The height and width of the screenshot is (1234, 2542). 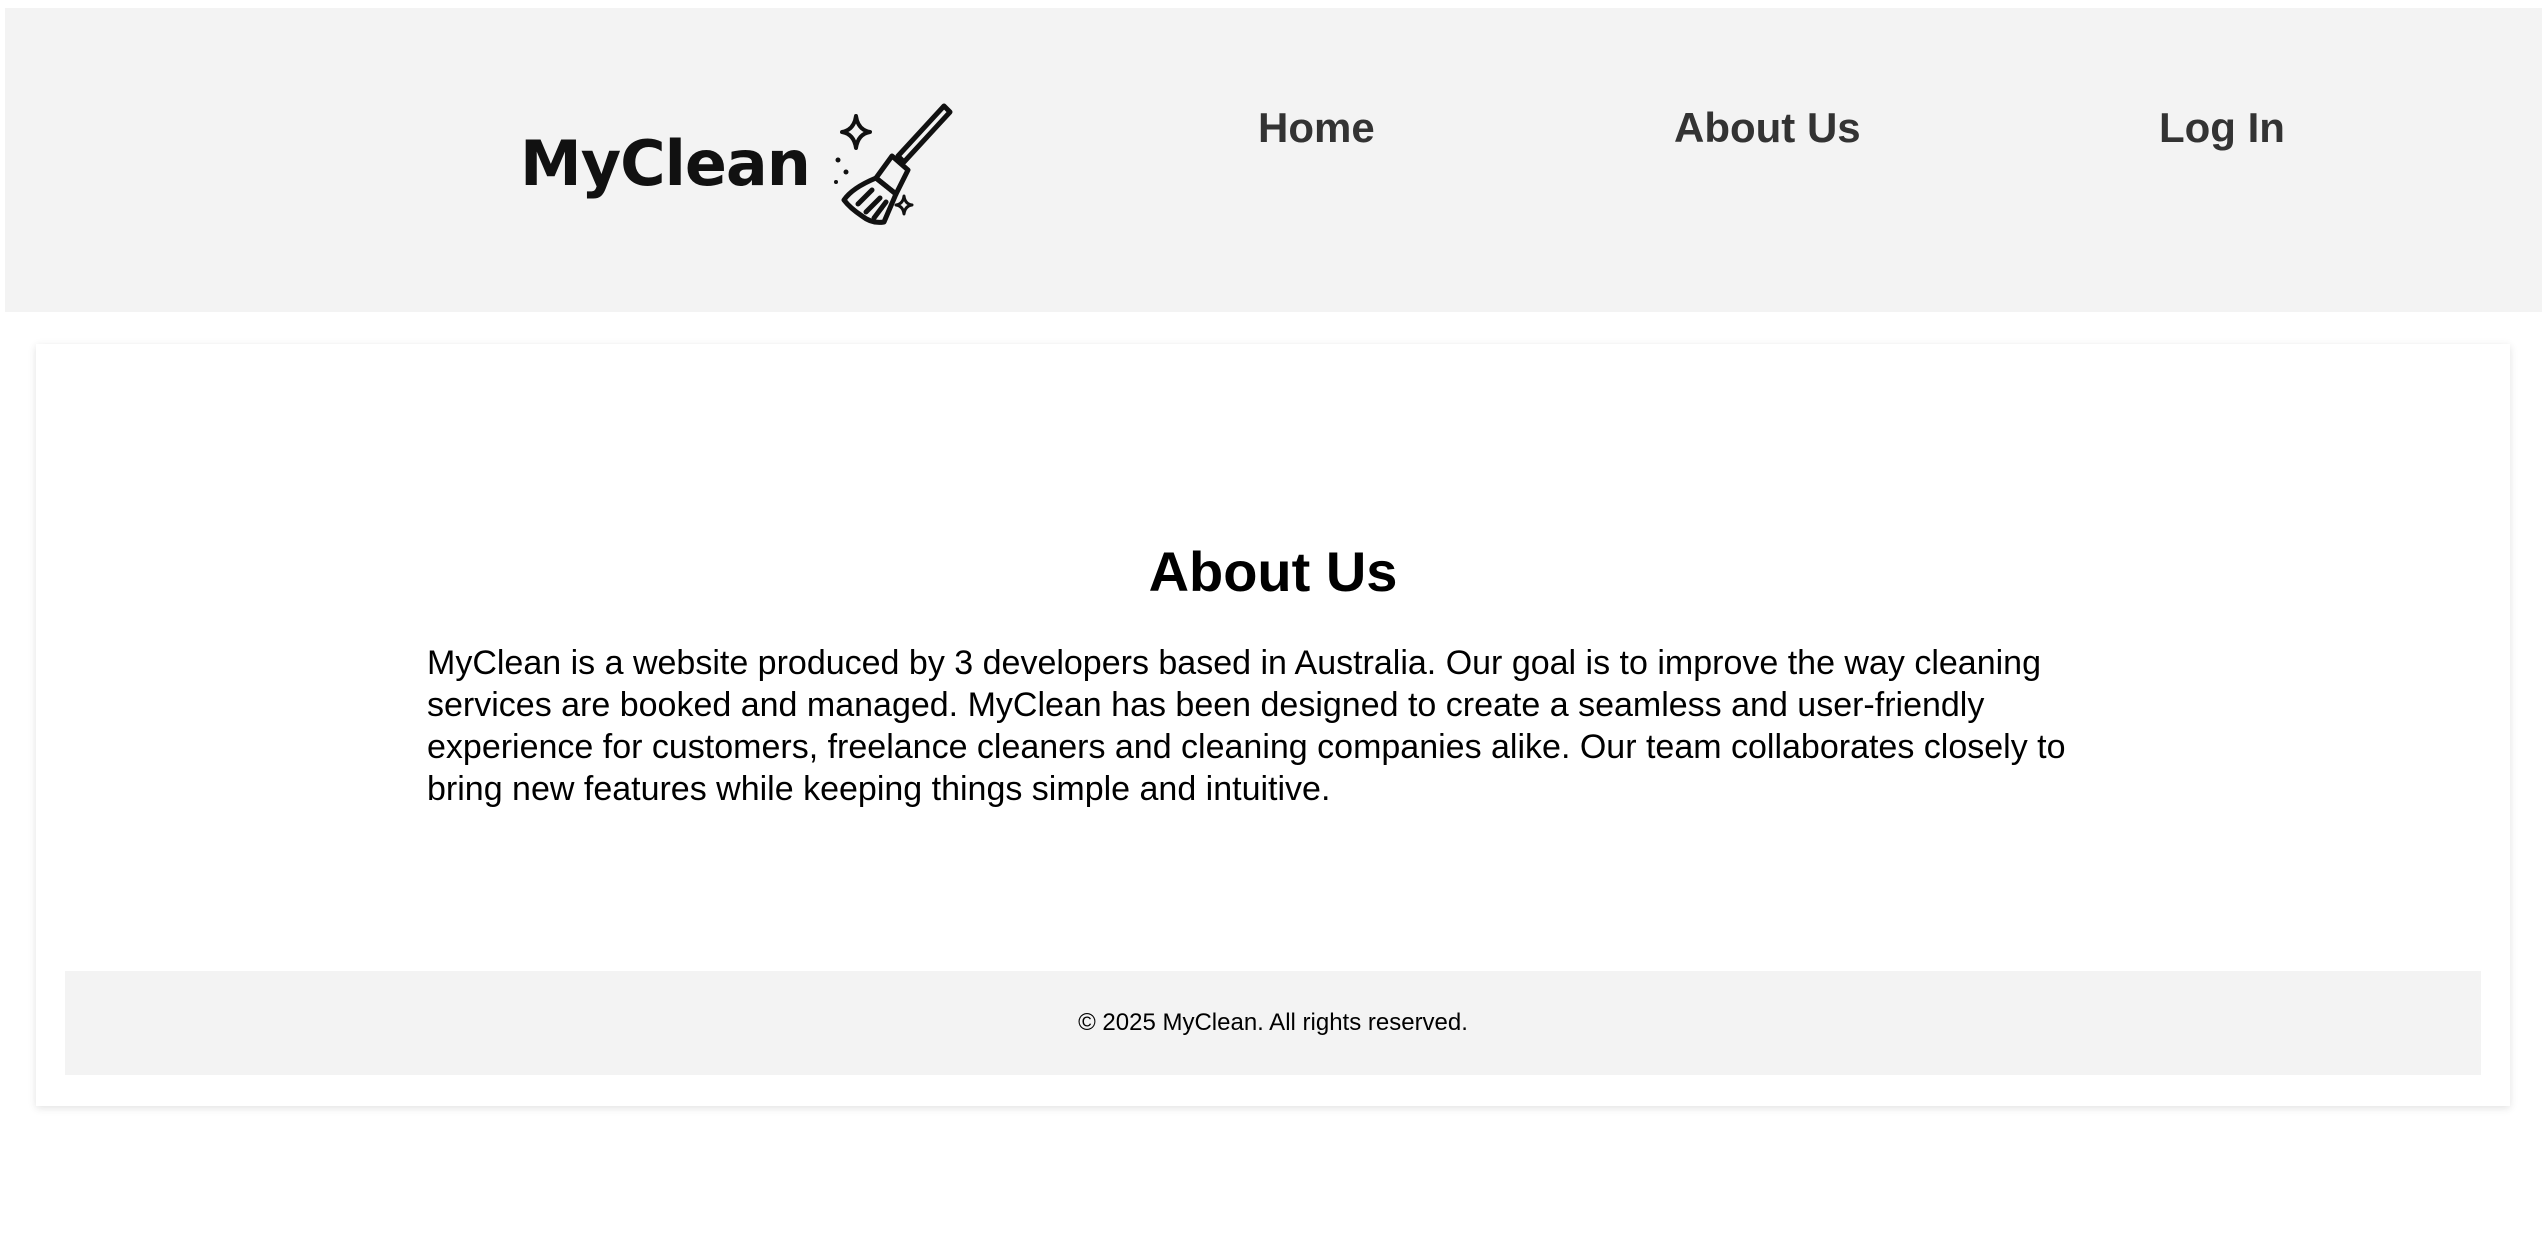 I want to click on nav-login-link: Log In, so click(x=2222, y=128).